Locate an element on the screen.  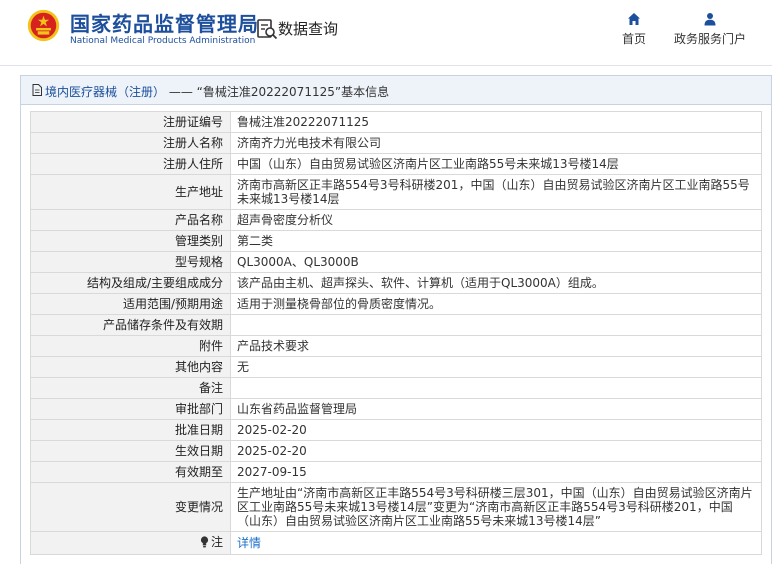
table-row: 备注 is located at coordinates (396, 388).